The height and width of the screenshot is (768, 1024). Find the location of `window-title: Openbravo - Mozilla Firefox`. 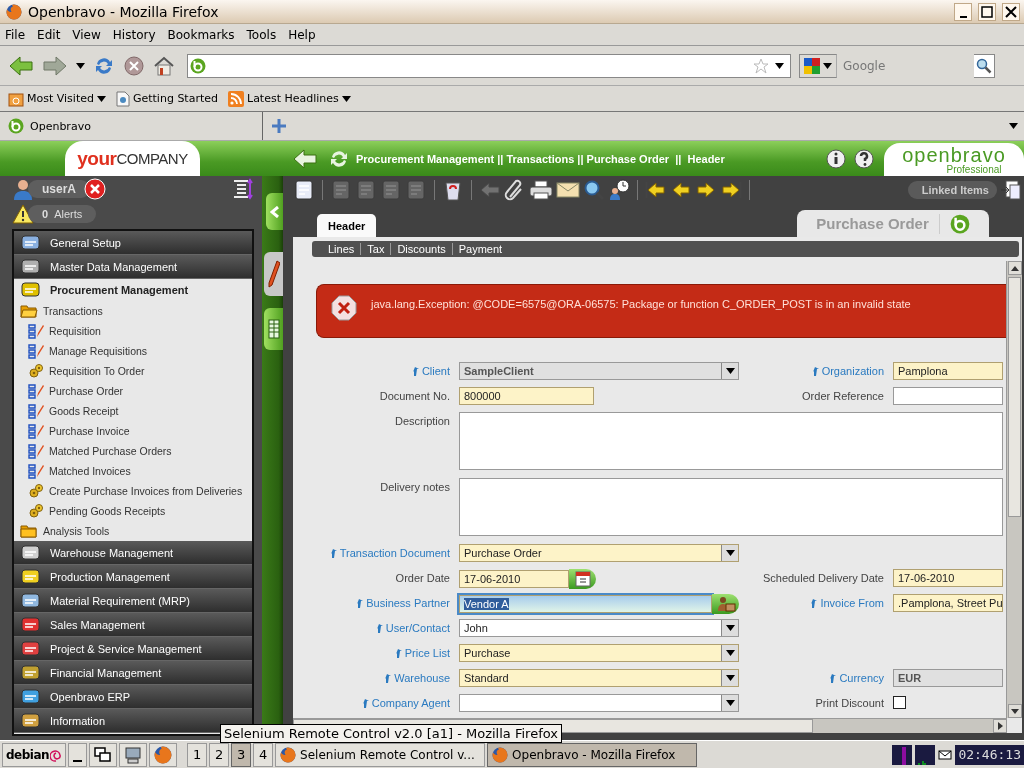

window-title: Openbravo - Mozilla Firefox is located at coordinates (124, 11).